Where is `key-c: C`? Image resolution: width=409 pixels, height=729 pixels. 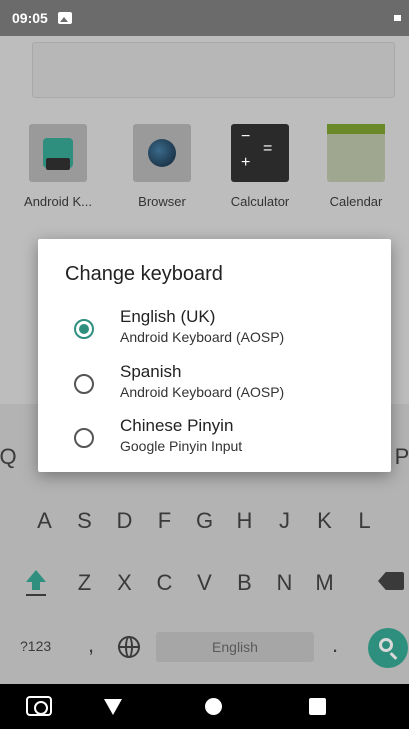 key-c: C is located at coordinates (165, 583).